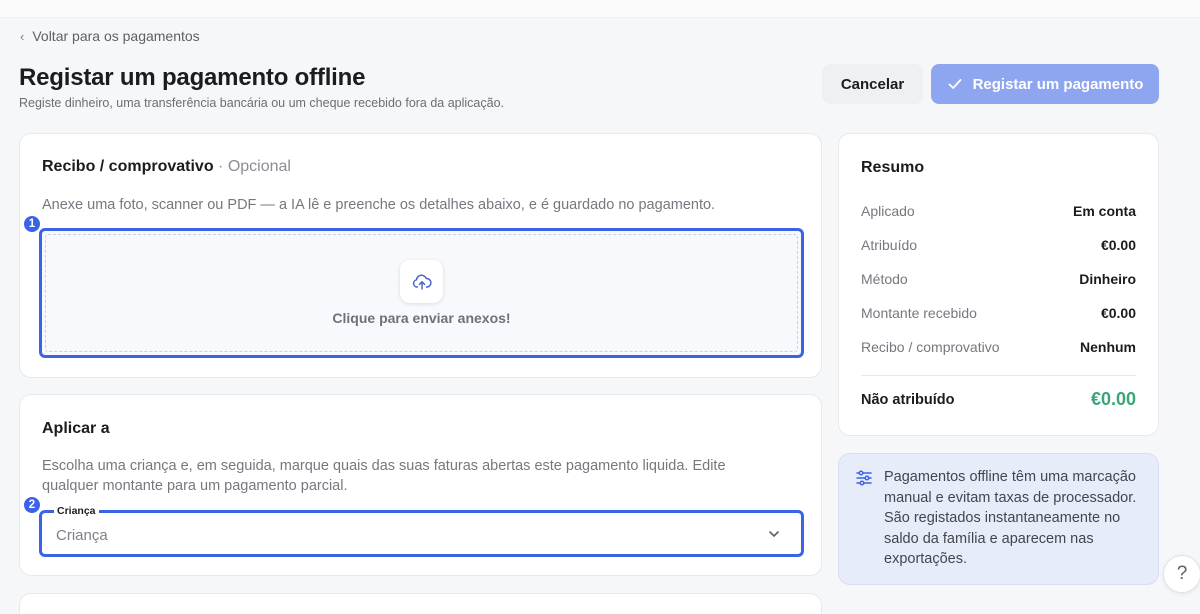  What do you see at coordinates (32, 224) in the screenshot?
I see `step-badge-1: 1` at bounding box center [32, 224].